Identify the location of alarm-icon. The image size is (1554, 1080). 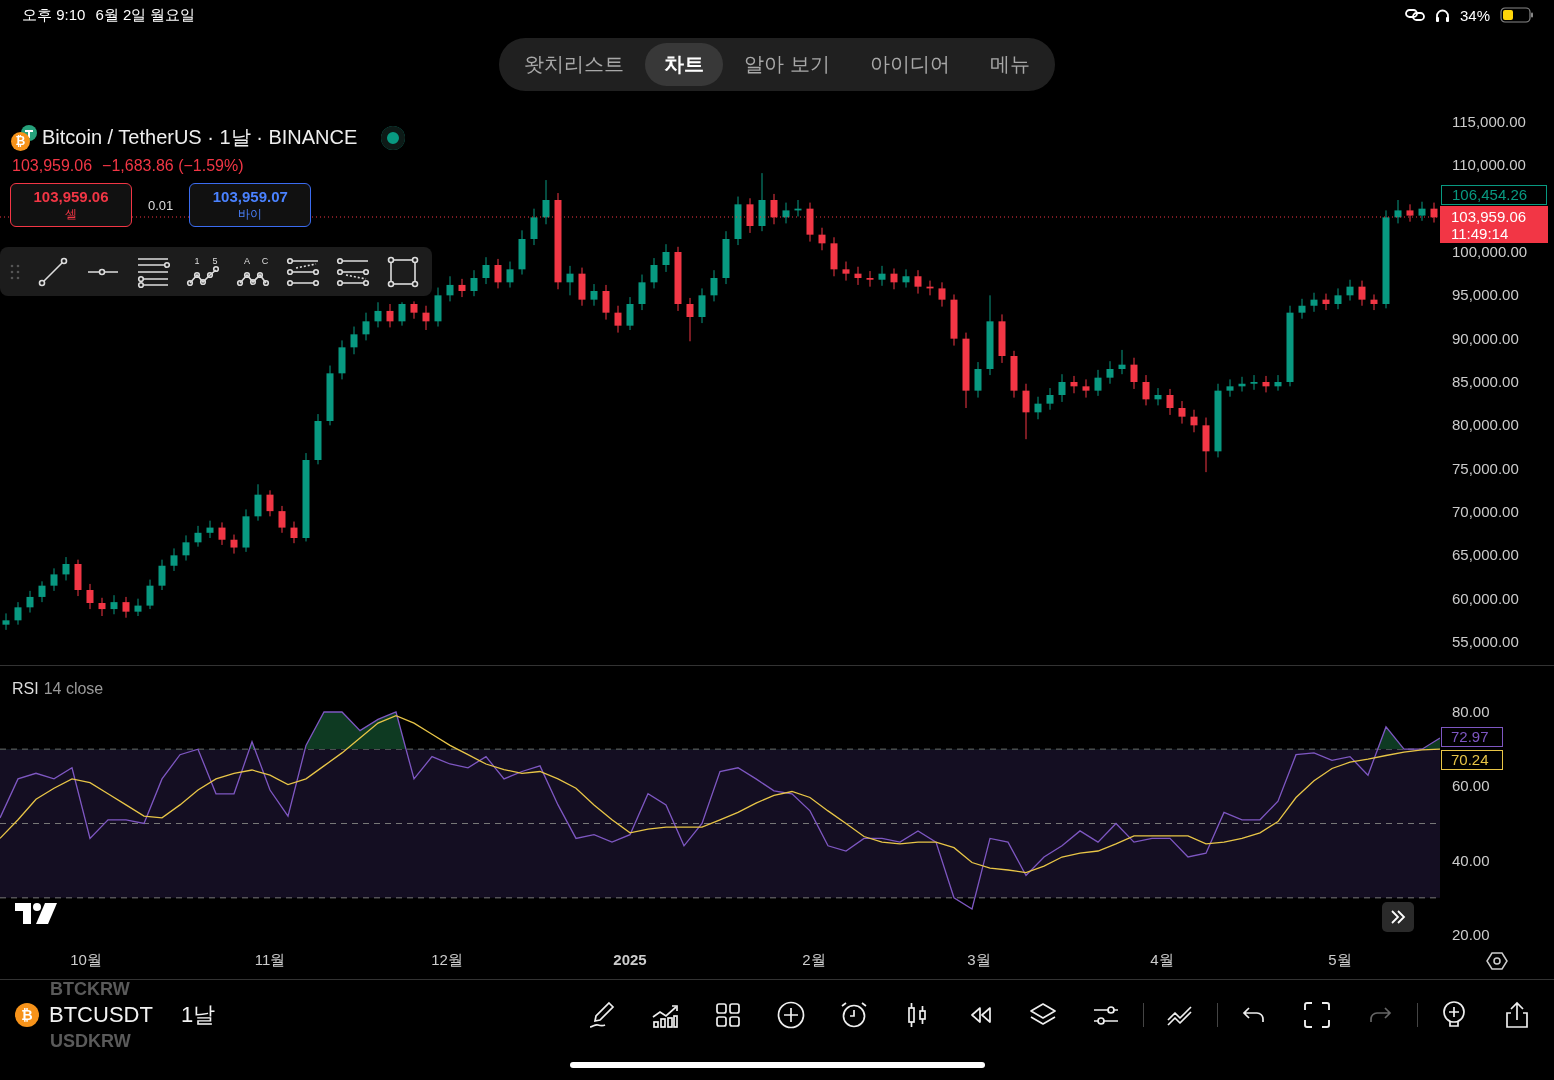
(854, 1015).